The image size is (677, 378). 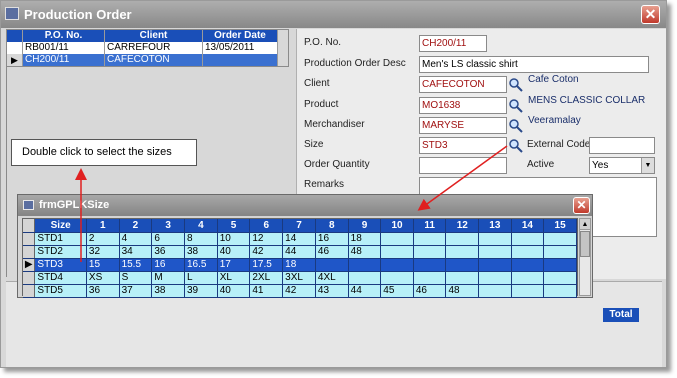 What do you see at coordinates (365, 291) in the screenshot?
I see `cell-size-9: 44` at bounding box center [365, 291].